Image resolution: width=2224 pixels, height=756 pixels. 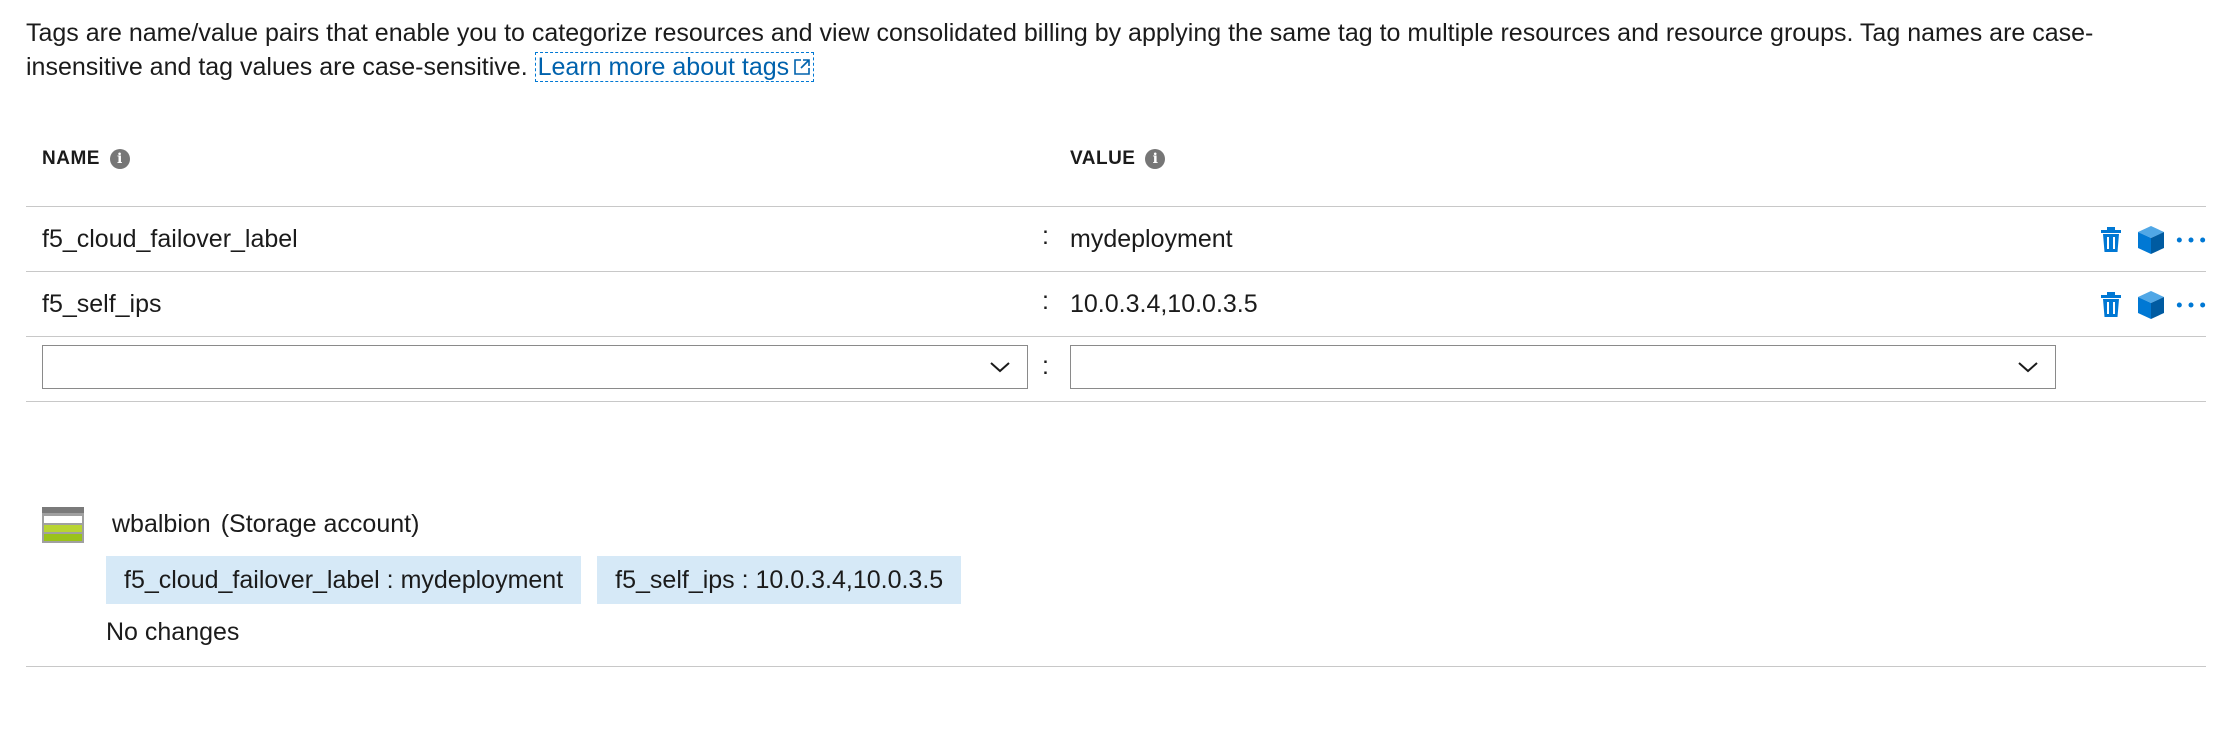 I want to click on value-column-header: VALUE i, so click(x=1118, y=159).